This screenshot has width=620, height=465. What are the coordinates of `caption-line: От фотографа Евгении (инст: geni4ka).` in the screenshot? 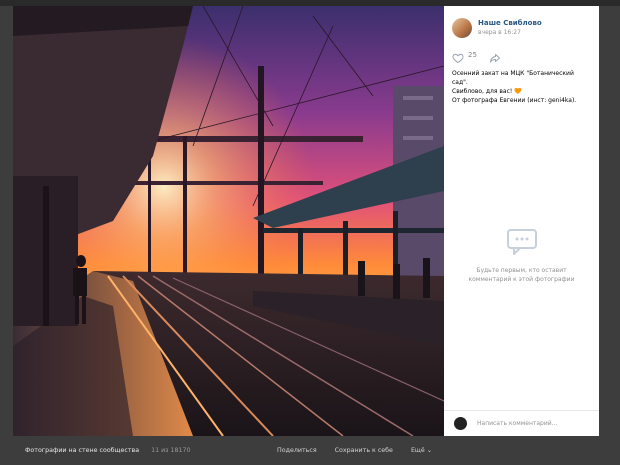 It's located at (514, 100).